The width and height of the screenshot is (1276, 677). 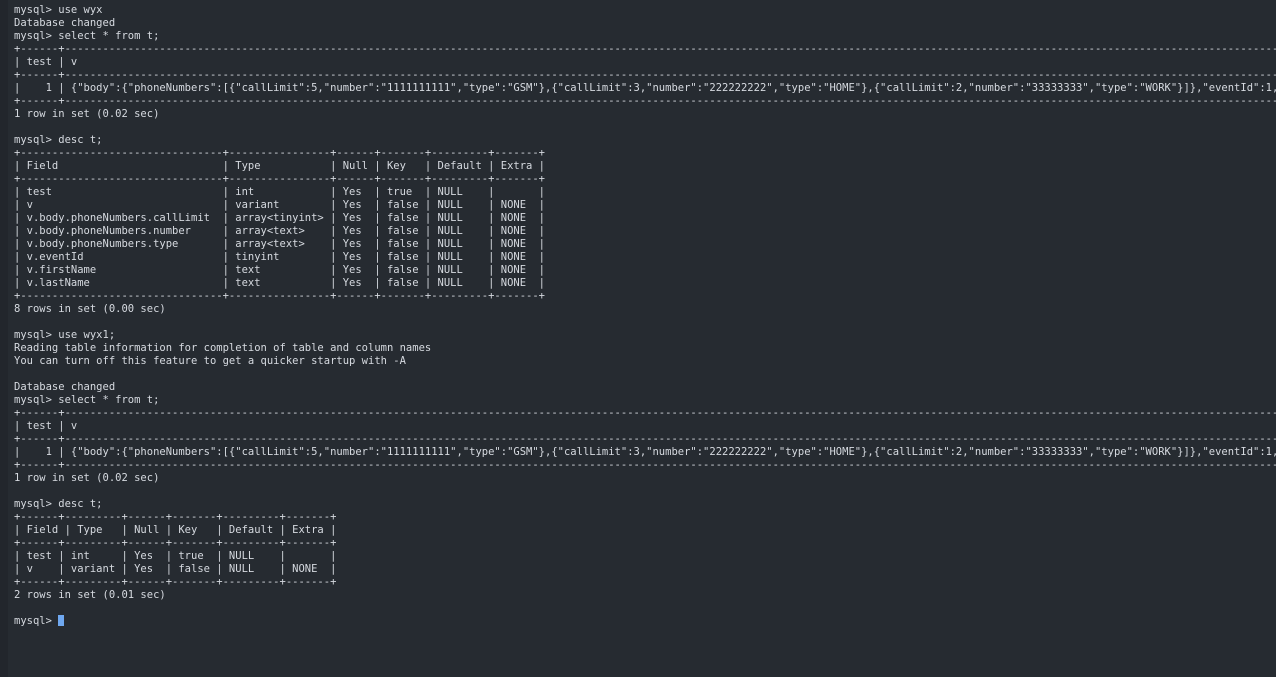 I want to click on terminal-line: 8 rows in set (0.00 sec), so click(x=90, y=309).